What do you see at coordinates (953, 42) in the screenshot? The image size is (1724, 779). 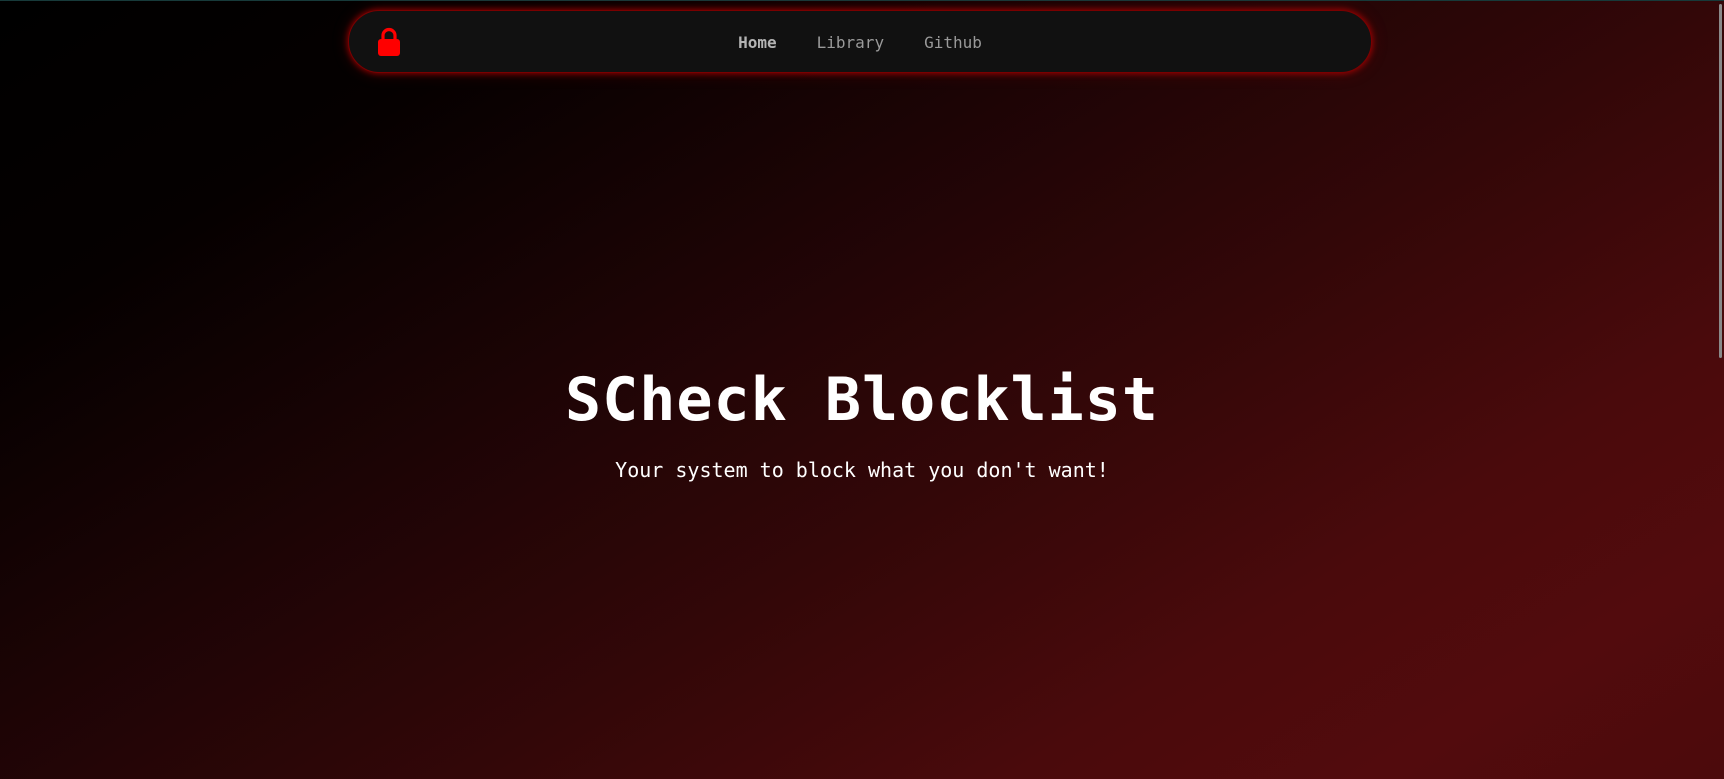 I see `nav-link-github: Github` at bounding box center [953, 42].